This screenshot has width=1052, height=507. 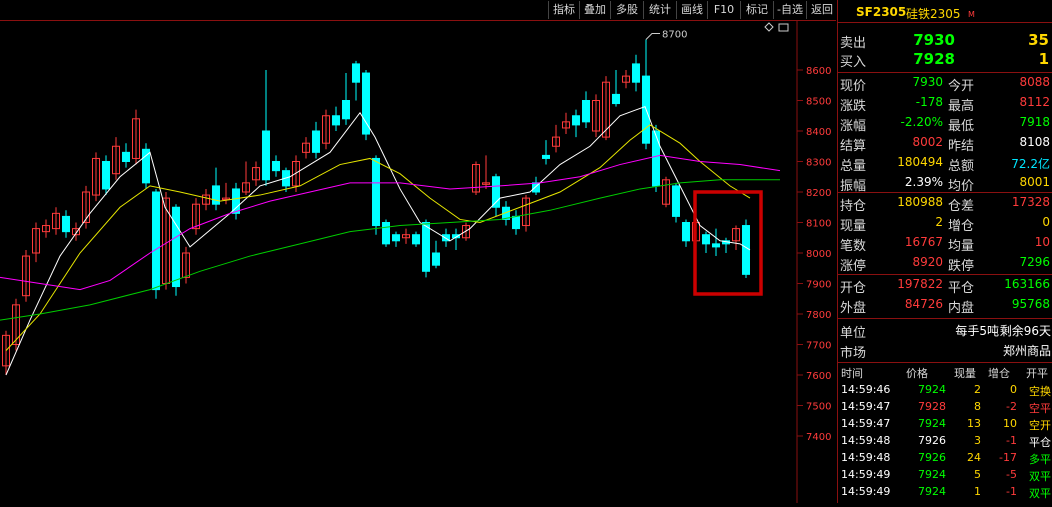 What do you see at coordinates (866, 423) in the screenshot?
I see `trade-time: 14:59:47` at bounding box center [866, 423].